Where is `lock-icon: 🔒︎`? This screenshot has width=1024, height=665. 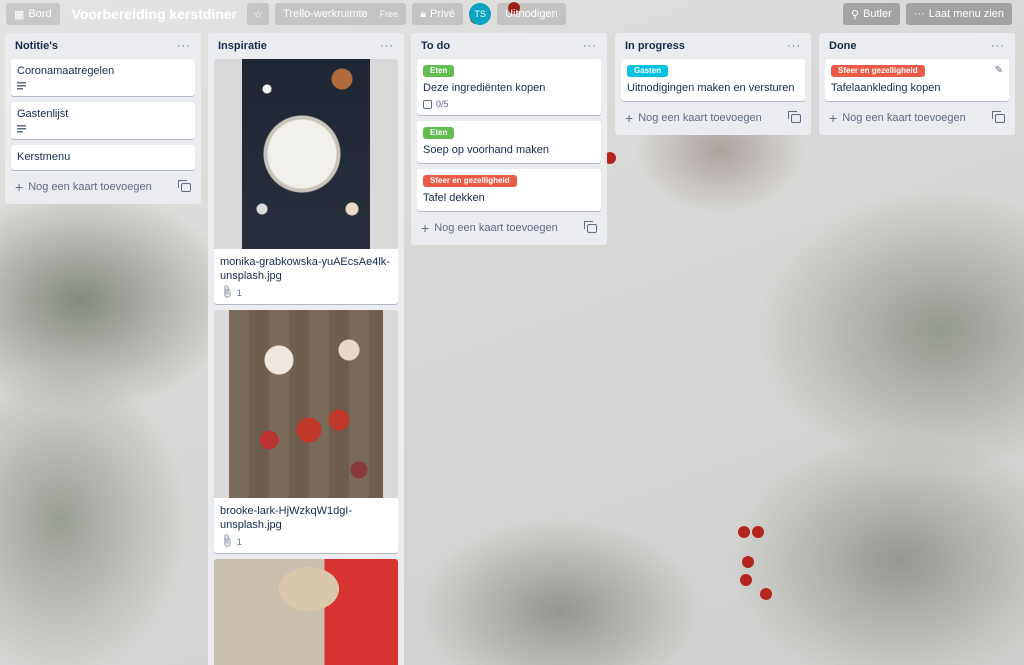
lock-icon: 🔒︎ is located at coordinates (423, 13).